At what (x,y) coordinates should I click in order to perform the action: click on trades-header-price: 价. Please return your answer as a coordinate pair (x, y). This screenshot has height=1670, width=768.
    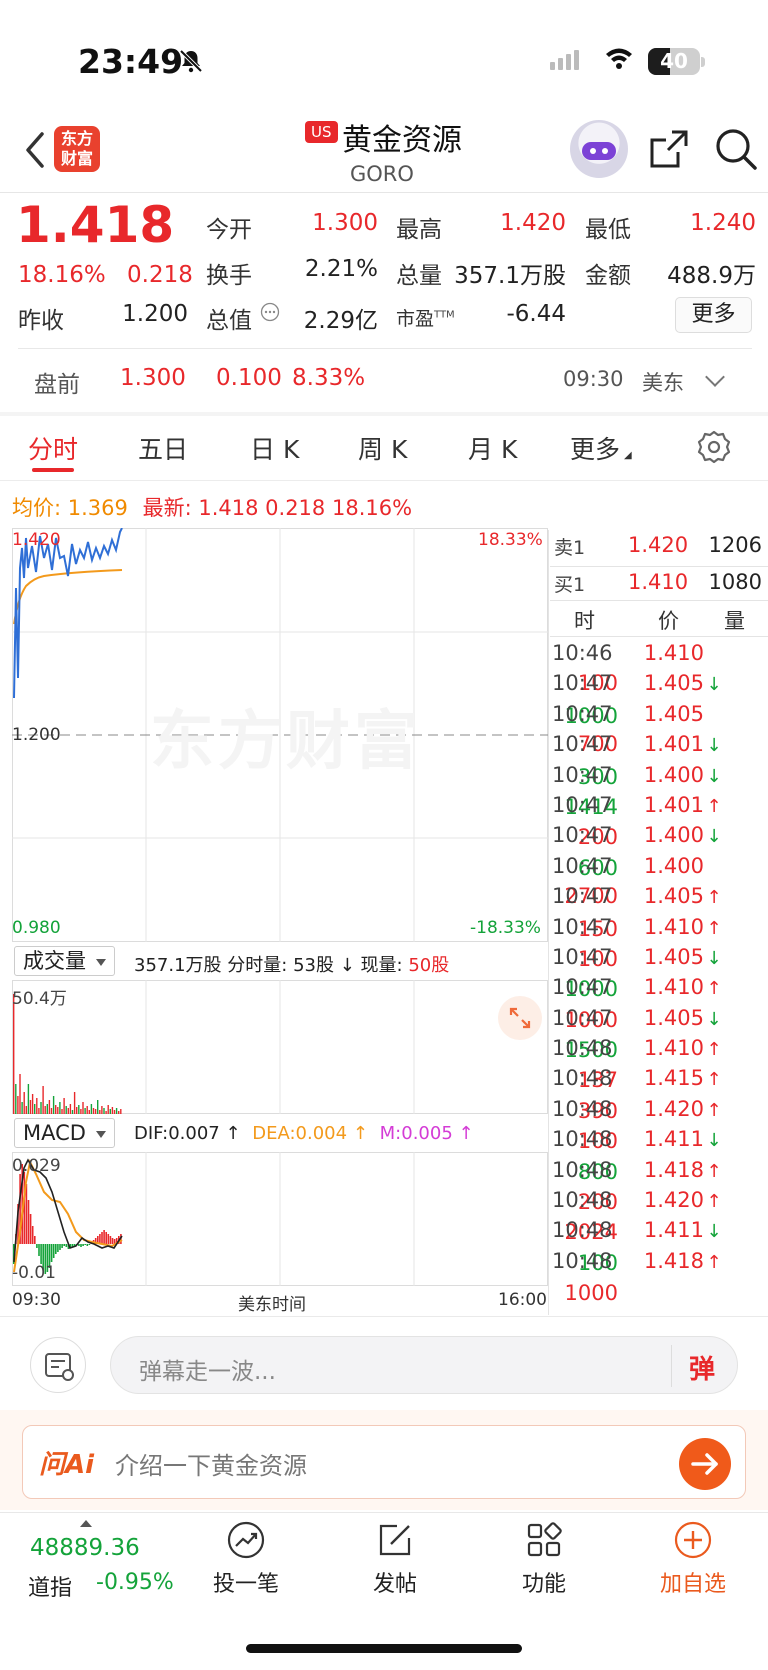
    Looking at the image, I should click on (668, 621).